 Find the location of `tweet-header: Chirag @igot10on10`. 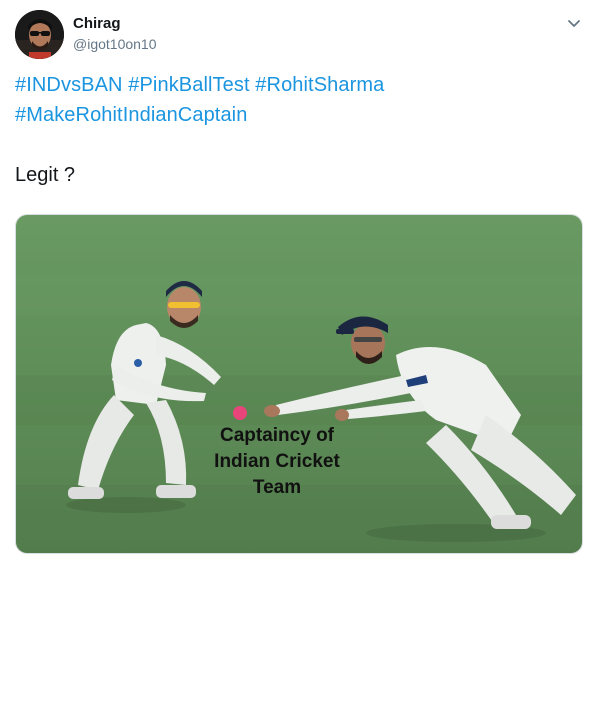

tweet-header: Chirag @igot10on10 is located at coordinates (300, 36).